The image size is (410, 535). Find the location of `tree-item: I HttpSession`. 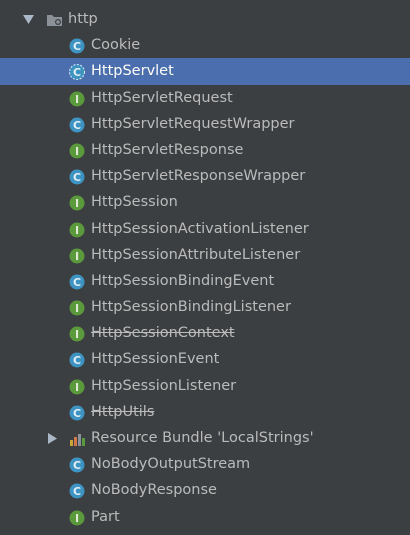

tree-item: I HttpSession is located at coordinates (205, 202).